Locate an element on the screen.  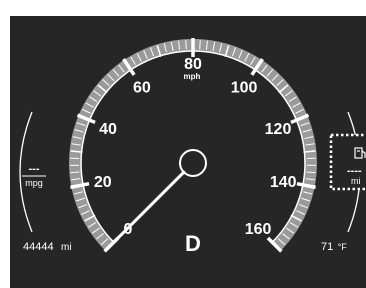
gear-indicator: D is located at coordinates (193, 243).